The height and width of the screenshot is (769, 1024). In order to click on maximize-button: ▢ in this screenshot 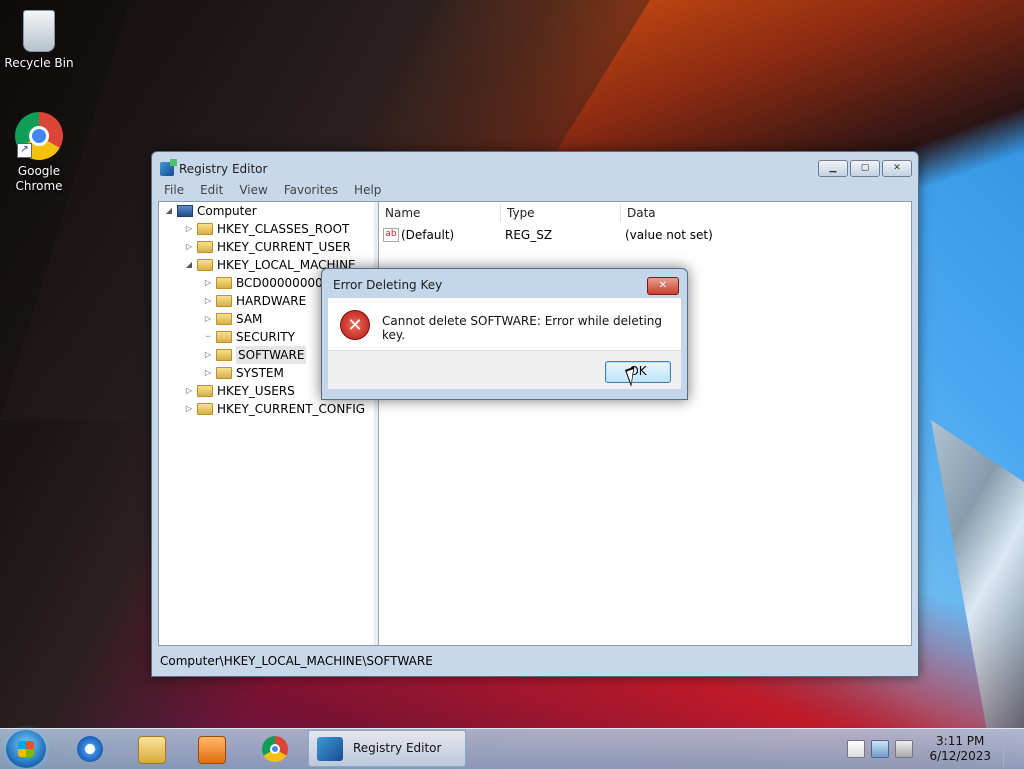, I will do `click(865, 168)`.